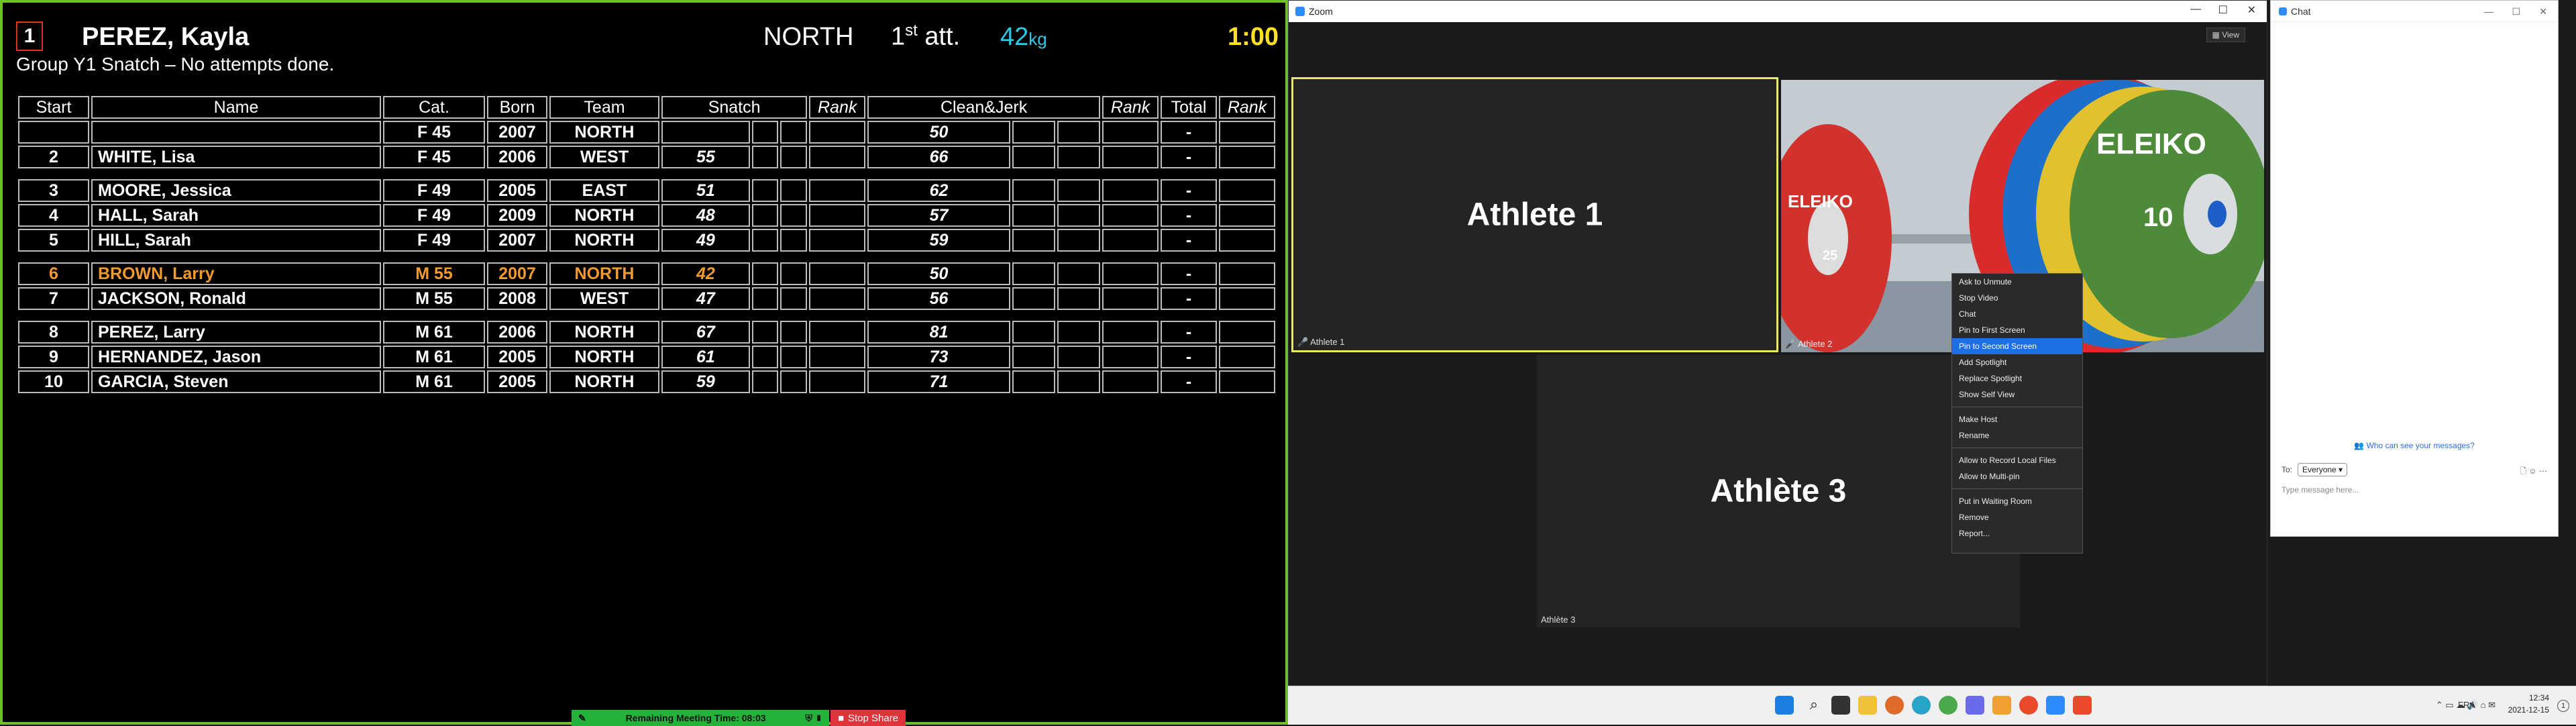  What do you see at coordinates (1948, 705) in the screenshot?
I see `chrome-icon` at bounding box center [1948, 705].